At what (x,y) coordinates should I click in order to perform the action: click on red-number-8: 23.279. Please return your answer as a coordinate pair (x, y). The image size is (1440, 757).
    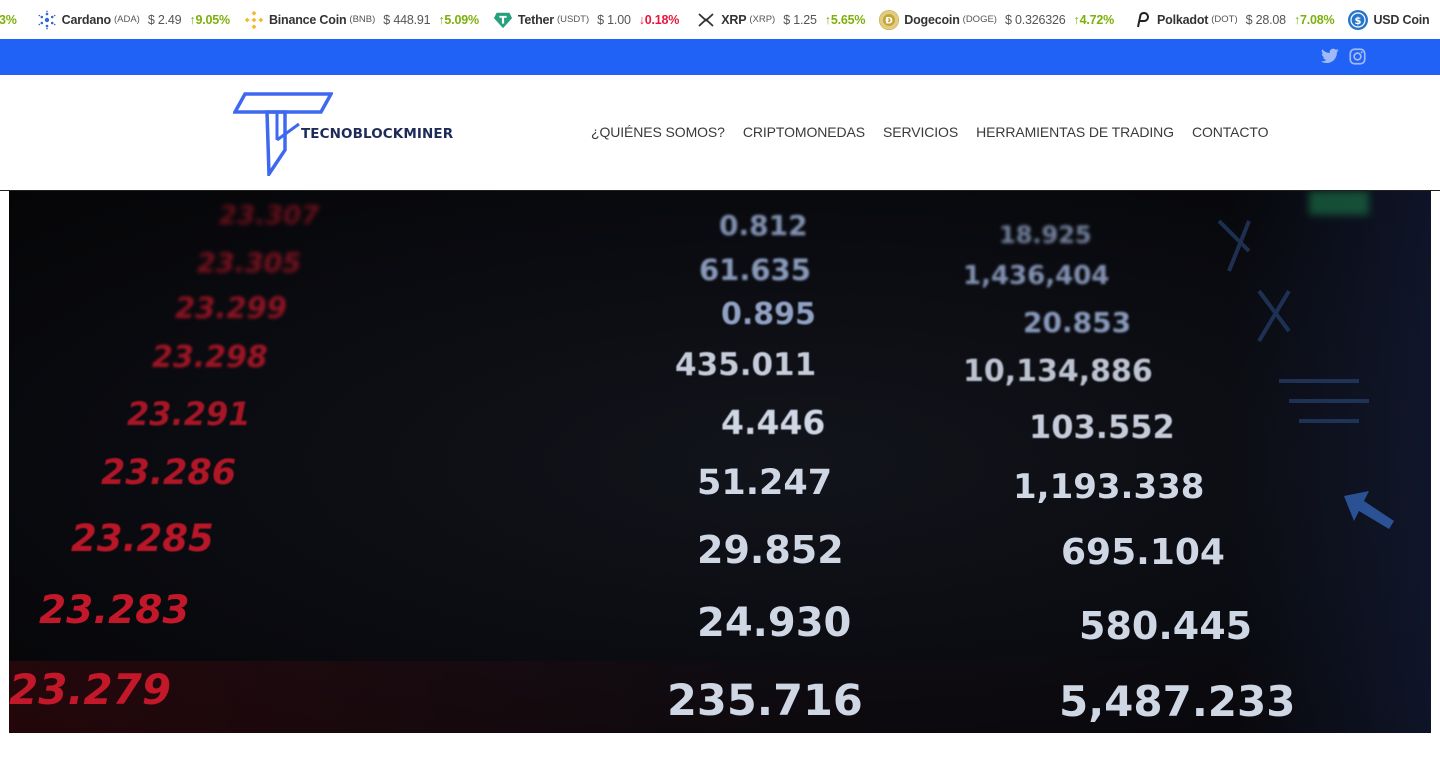
    Looking at the image, I should click on (90, 689).